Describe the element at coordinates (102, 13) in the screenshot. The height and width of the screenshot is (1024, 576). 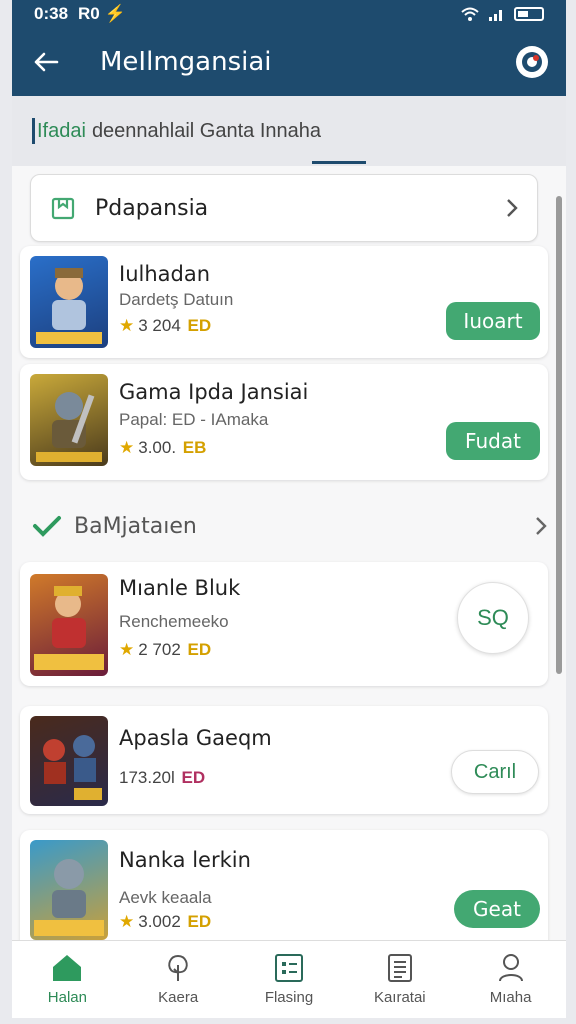
I see `status-extra: R0 ⚡` at that location.